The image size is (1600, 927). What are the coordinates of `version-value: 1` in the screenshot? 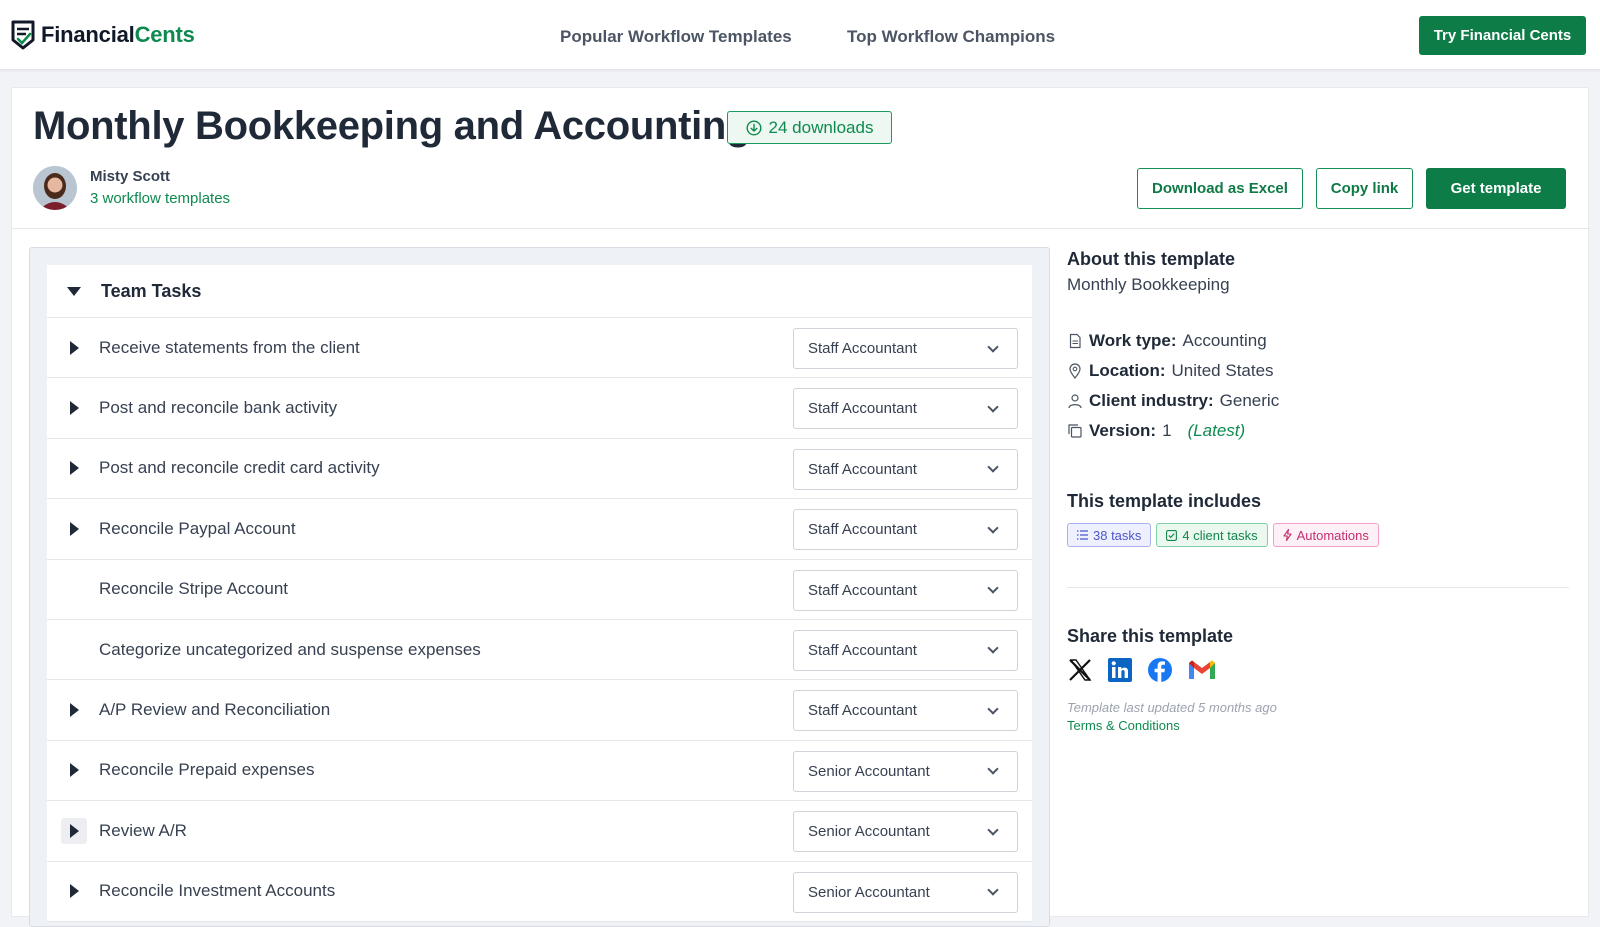 It's located at (1167, 430).